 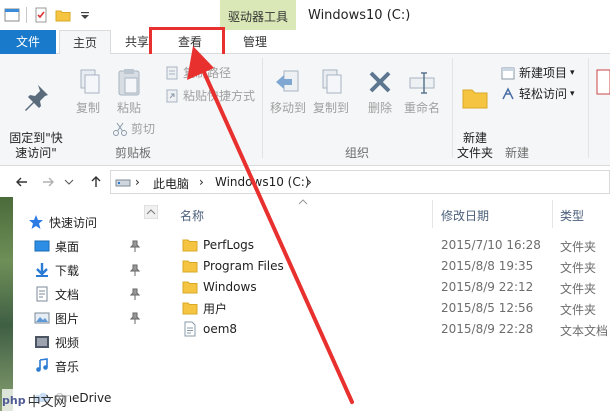 What do you see at coordinates (123, 183) in the screenshot?
I see `drive-icon` at bounding box center [123, 183].